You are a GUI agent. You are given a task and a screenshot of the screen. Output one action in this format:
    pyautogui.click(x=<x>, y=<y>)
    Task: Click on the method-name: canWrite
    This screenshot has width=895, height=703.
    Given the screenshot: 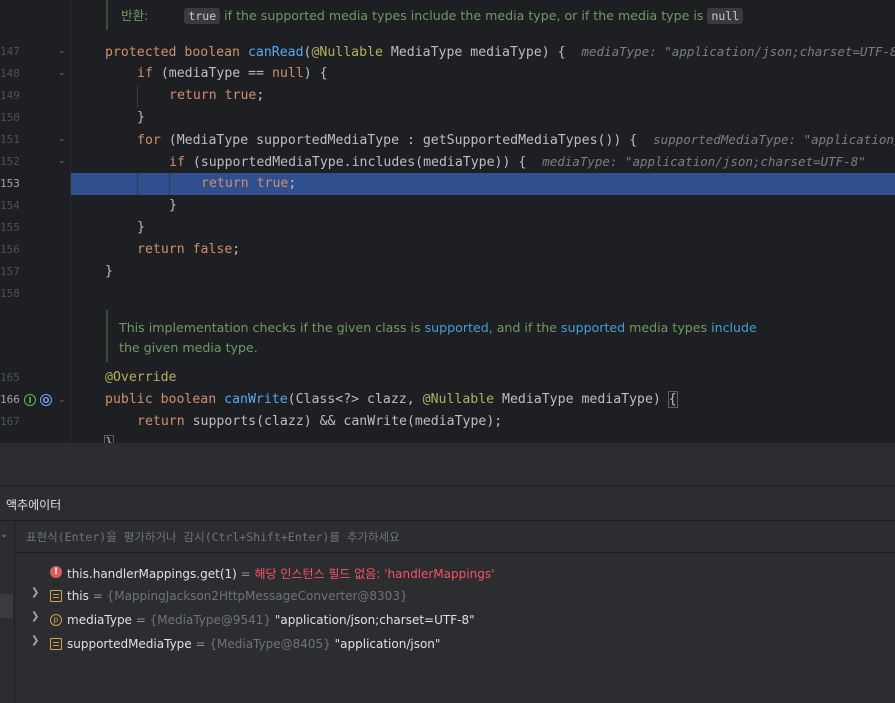 What is the action you would take?
    pyautogui.click(x=256, y=399)
    